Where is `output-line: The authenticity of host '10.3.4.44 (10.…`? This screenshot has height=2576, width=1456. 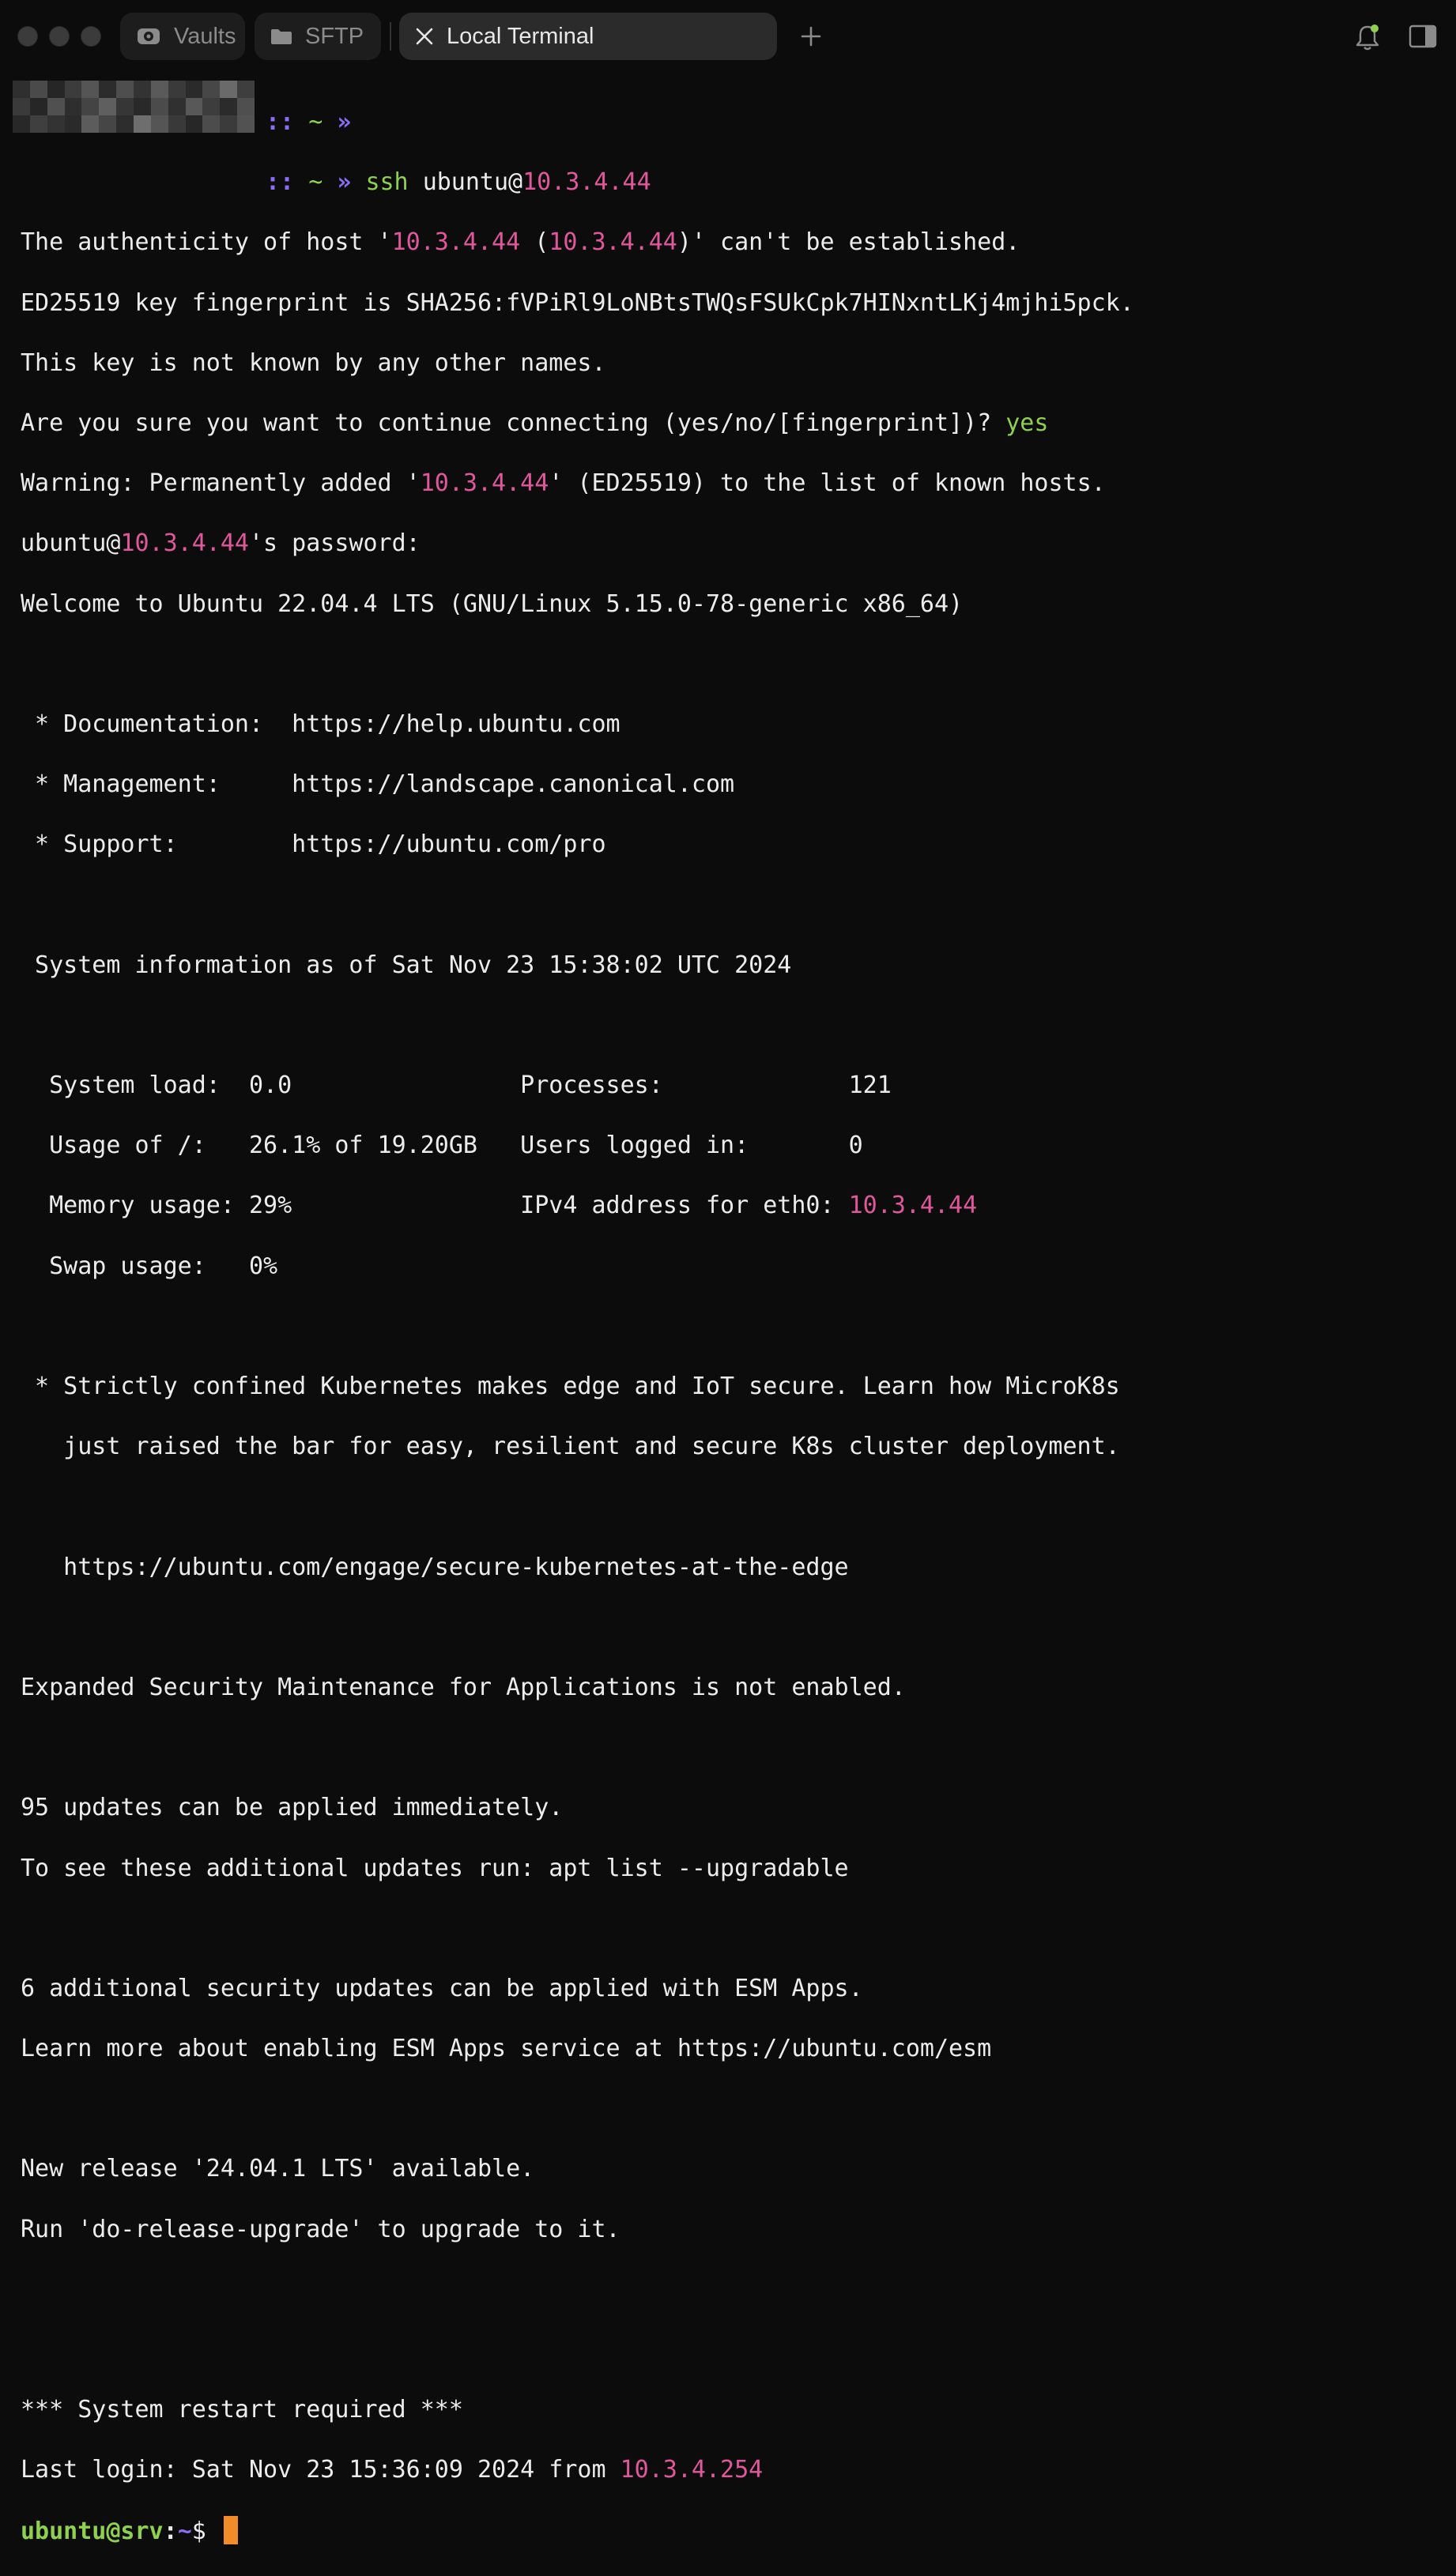 output-line: The authenticity of host '10.3.4.44 (10.… is located at coordinates (520, 242).